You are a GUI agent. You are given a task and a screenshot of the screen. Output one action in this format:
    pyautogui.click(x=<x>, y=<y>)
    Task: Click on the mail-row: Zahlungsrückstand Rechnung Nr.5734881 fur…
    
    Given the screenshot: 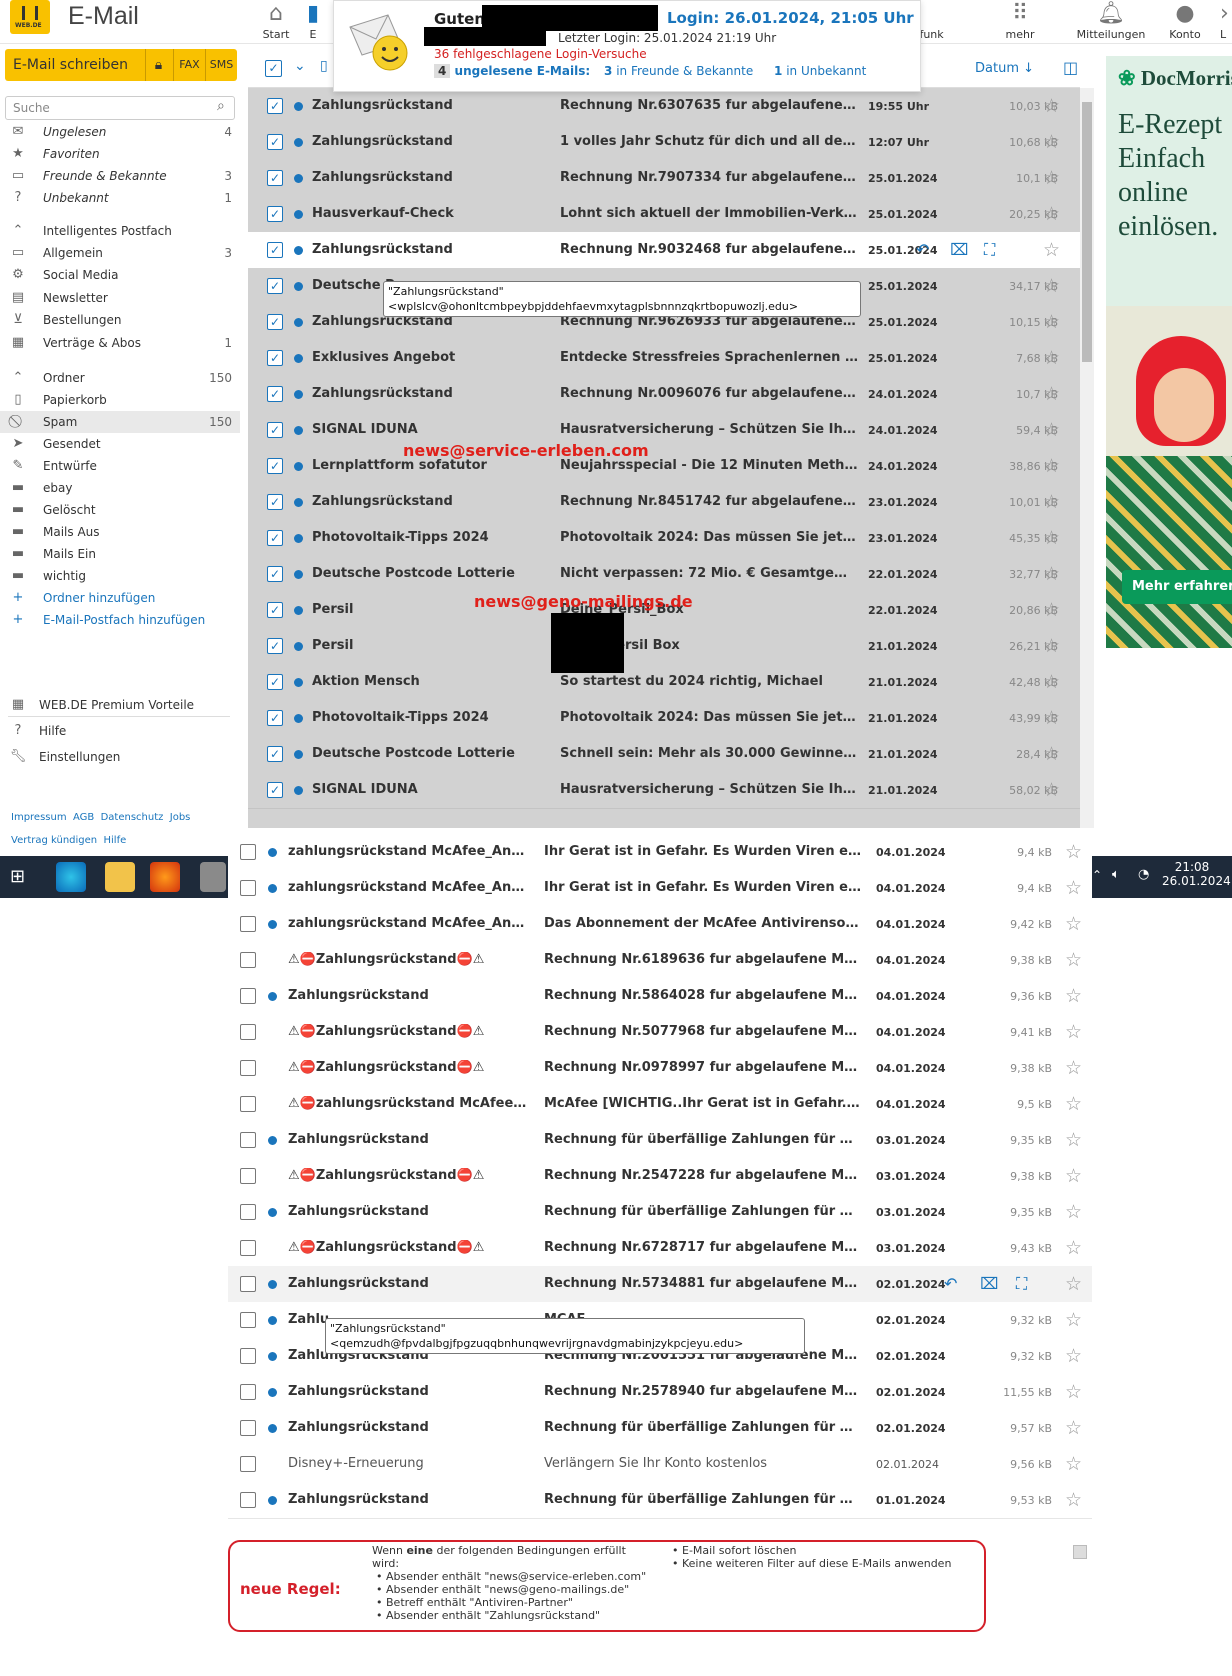 What is the action you would take?
    pyautogui.click(x=660, y=1284)
    